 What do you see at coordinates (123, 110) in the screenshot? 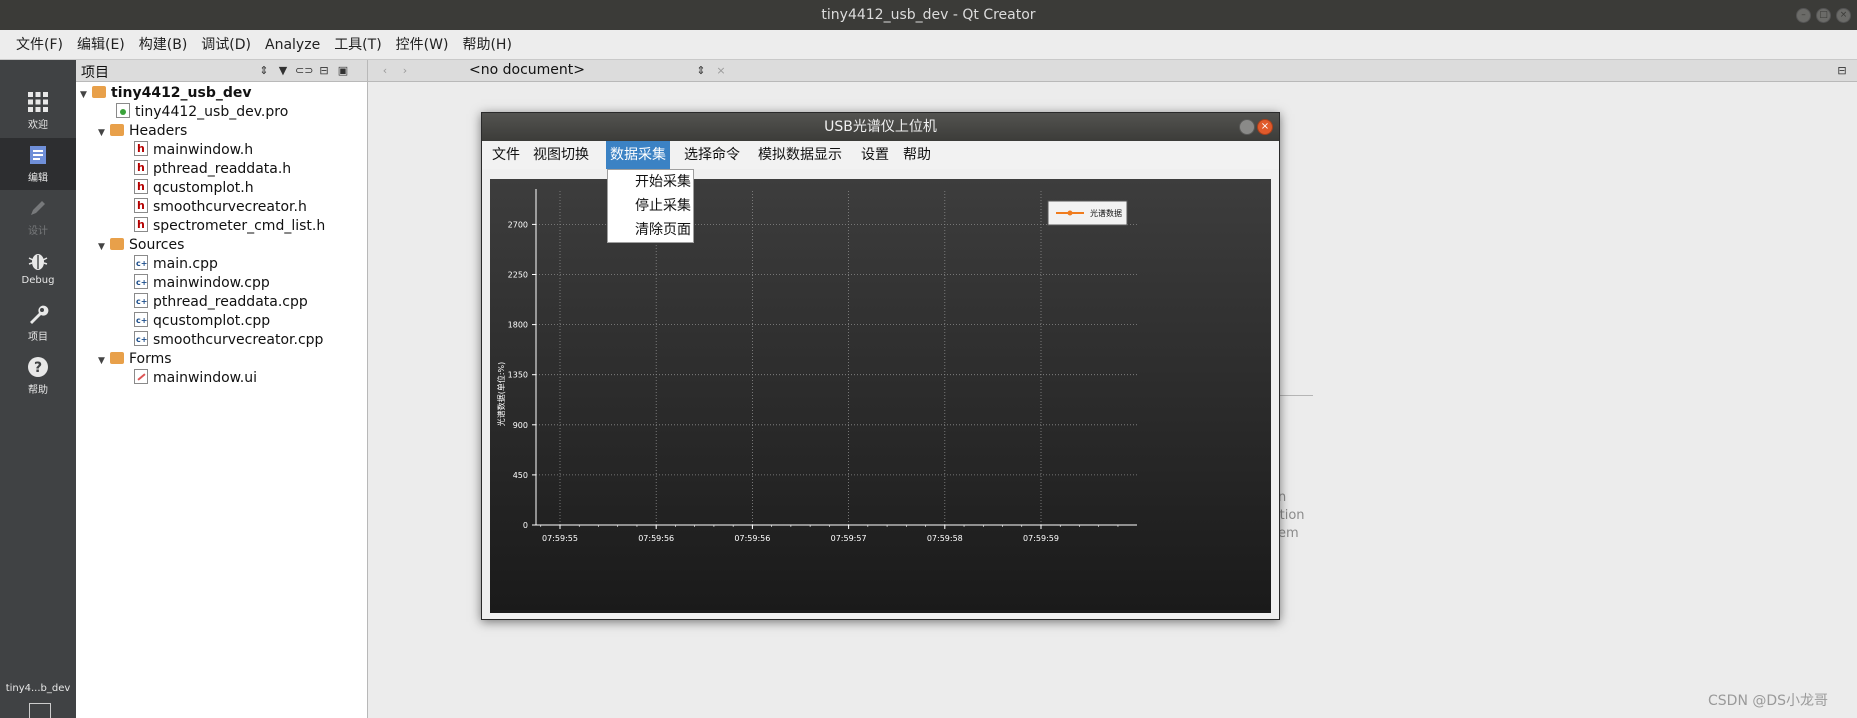
I see `pro-file-icon` at bounding box center [123, 110].